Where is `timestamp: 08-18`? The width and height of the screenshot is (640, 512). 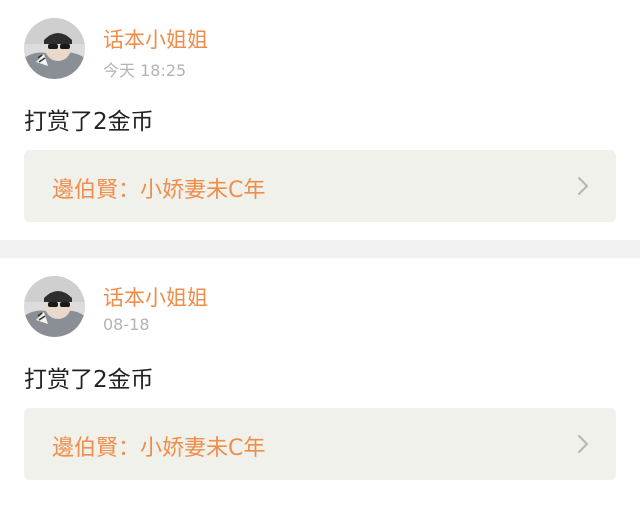
timestamp: 08-18 is located at coordinates (126, 324).